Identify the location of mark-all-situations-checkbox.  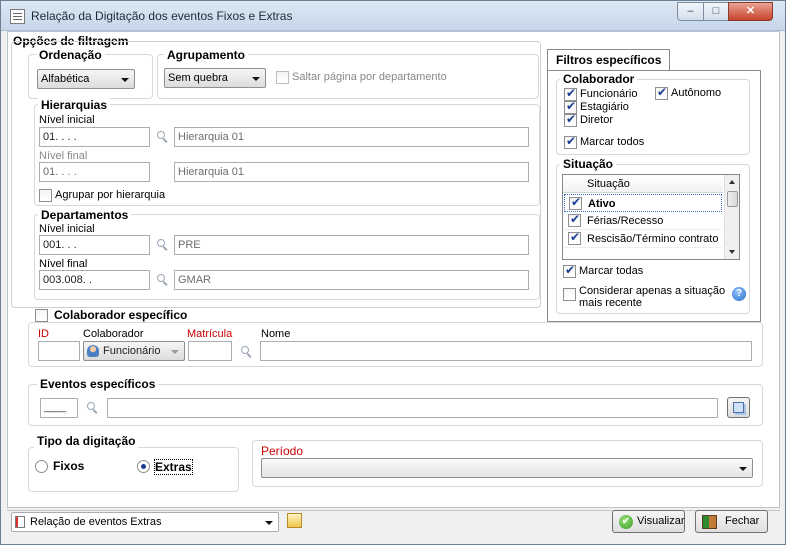
(569, 270).